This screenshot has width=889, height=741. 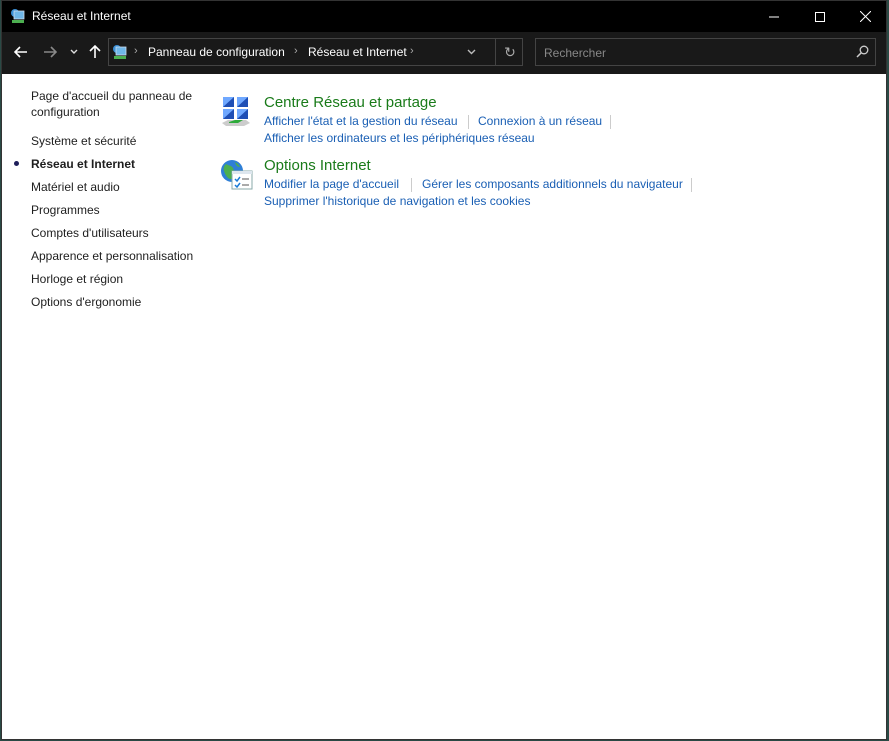 What do you see at coordinates (236, 112) in the screenshot?
I see `network-center-icon` at bounding box center [236, 112].